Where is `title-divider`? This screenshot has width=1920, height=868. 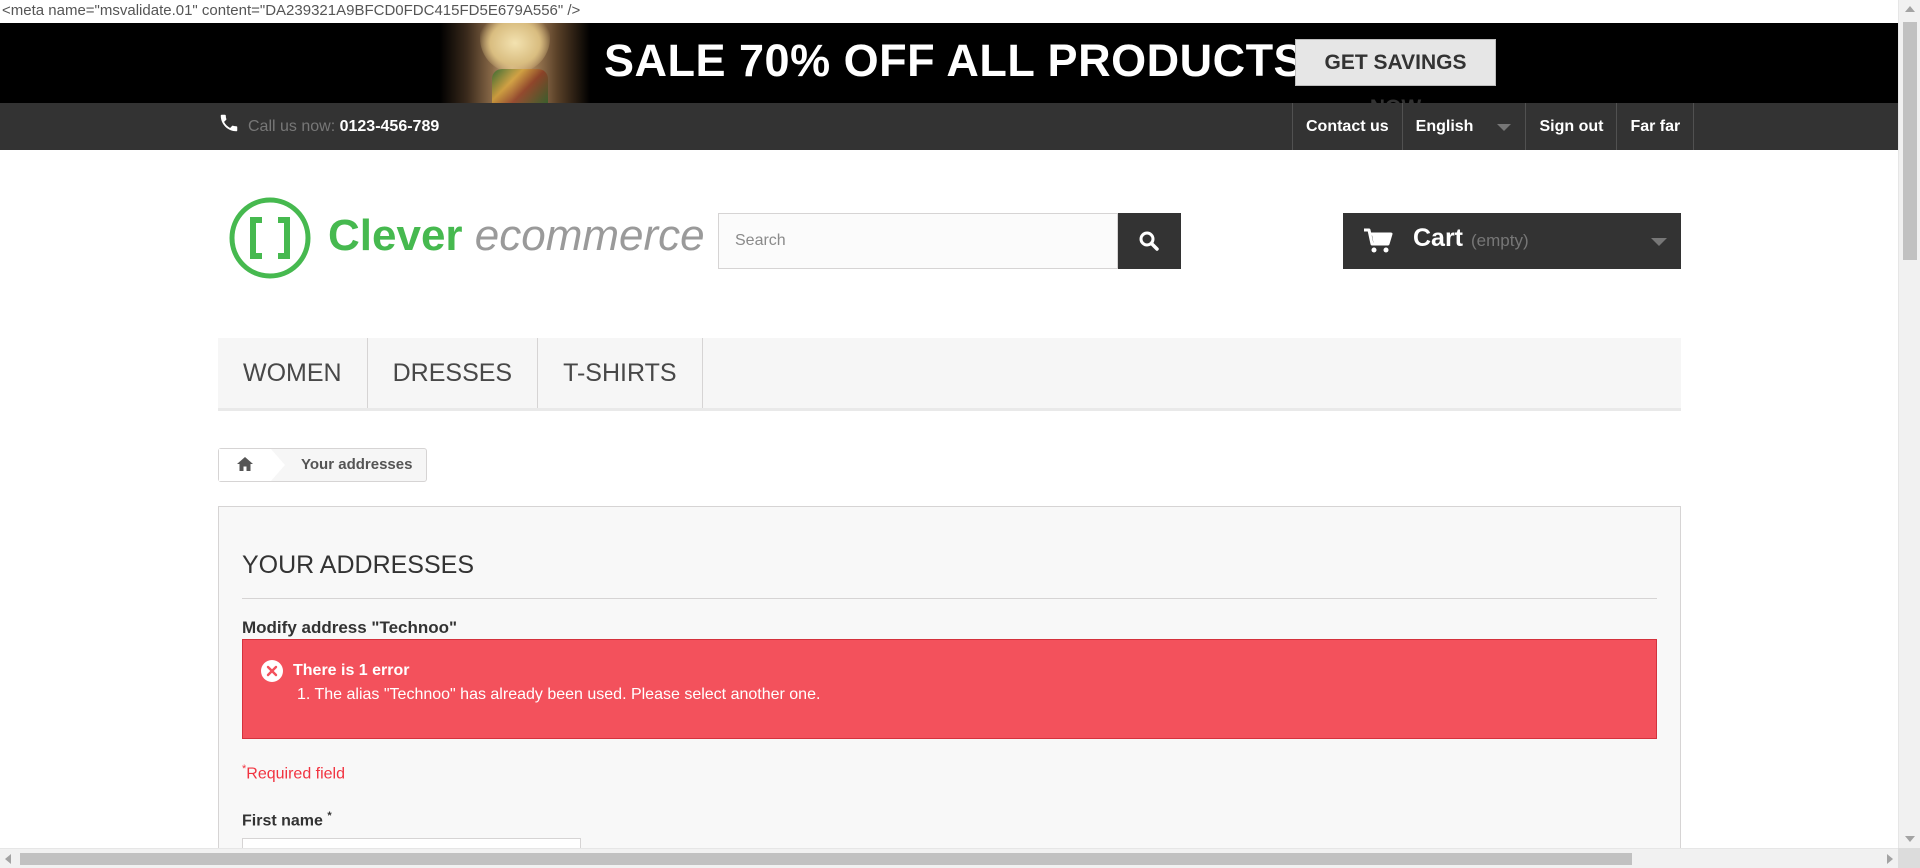
title-divider is located at coordinates (949, 598).